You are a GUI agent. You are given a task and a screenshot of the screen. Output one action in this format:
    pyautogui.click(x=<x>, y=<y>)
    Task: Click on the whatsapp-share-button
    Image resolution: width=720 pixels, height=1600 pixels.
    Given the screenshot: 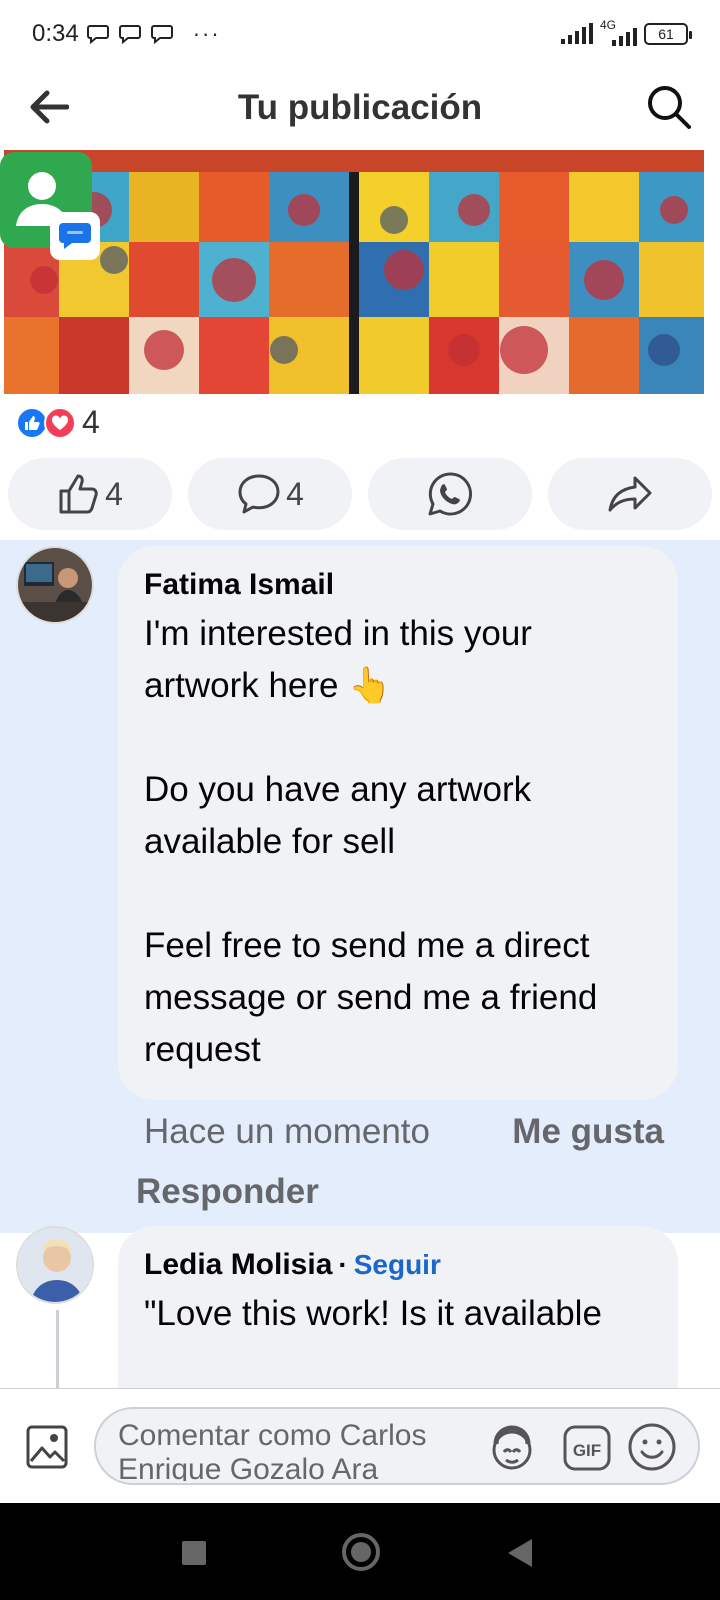 What is the action you would take?
    pyautogui.click(x=450, y=494)
    